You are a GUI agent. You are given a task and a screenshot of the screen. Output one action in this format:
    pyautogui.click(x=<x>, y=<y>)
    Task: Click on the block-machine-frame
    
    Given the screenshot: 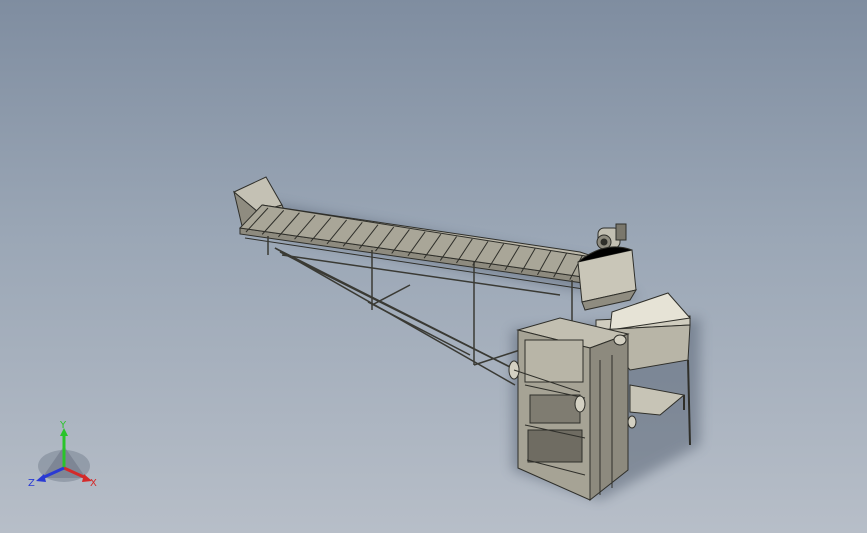 What is the action you would take?
    pyautogui.click(x=573, y=409)
    